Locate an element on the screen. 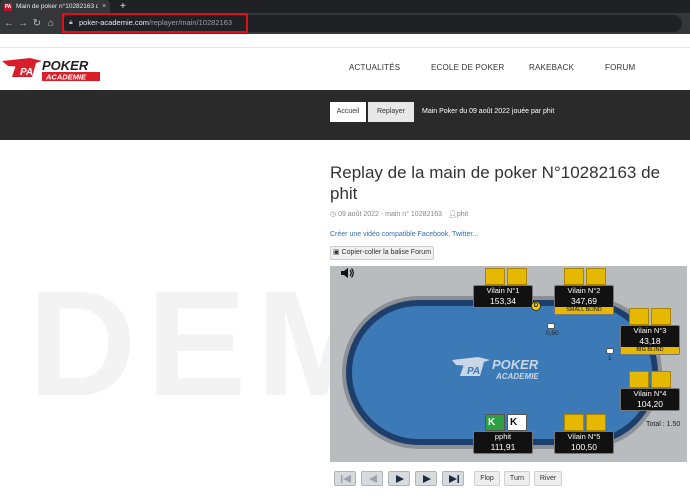 This screenshot has width=690, height=498. seat-vilain2: Vilain N°2 347,69 SMALL BLIND is located at coordinates (584, 300).